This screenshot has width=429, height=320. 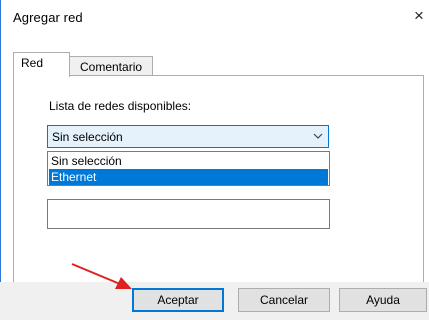 I want to click on dialog-title: Agregar red, so click(x=48, y=17).